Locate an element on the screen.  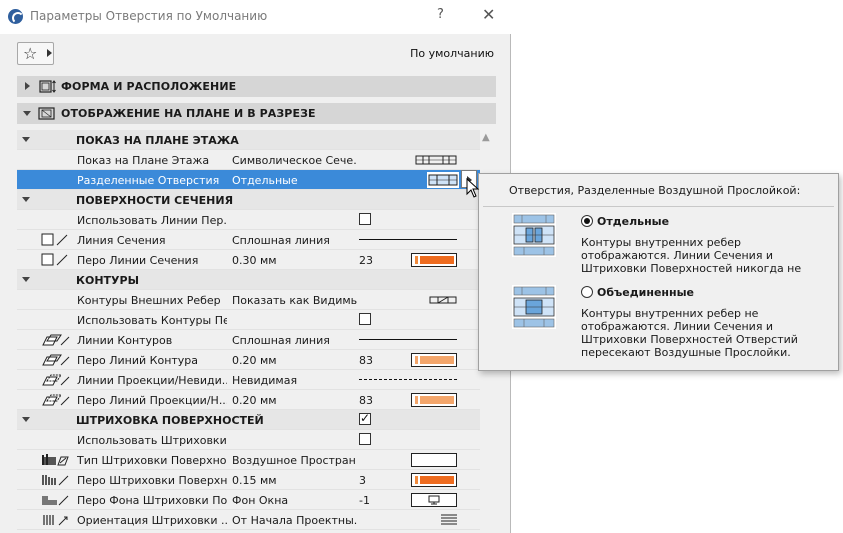
separated-preview-image is located at coordinates (534, 235).